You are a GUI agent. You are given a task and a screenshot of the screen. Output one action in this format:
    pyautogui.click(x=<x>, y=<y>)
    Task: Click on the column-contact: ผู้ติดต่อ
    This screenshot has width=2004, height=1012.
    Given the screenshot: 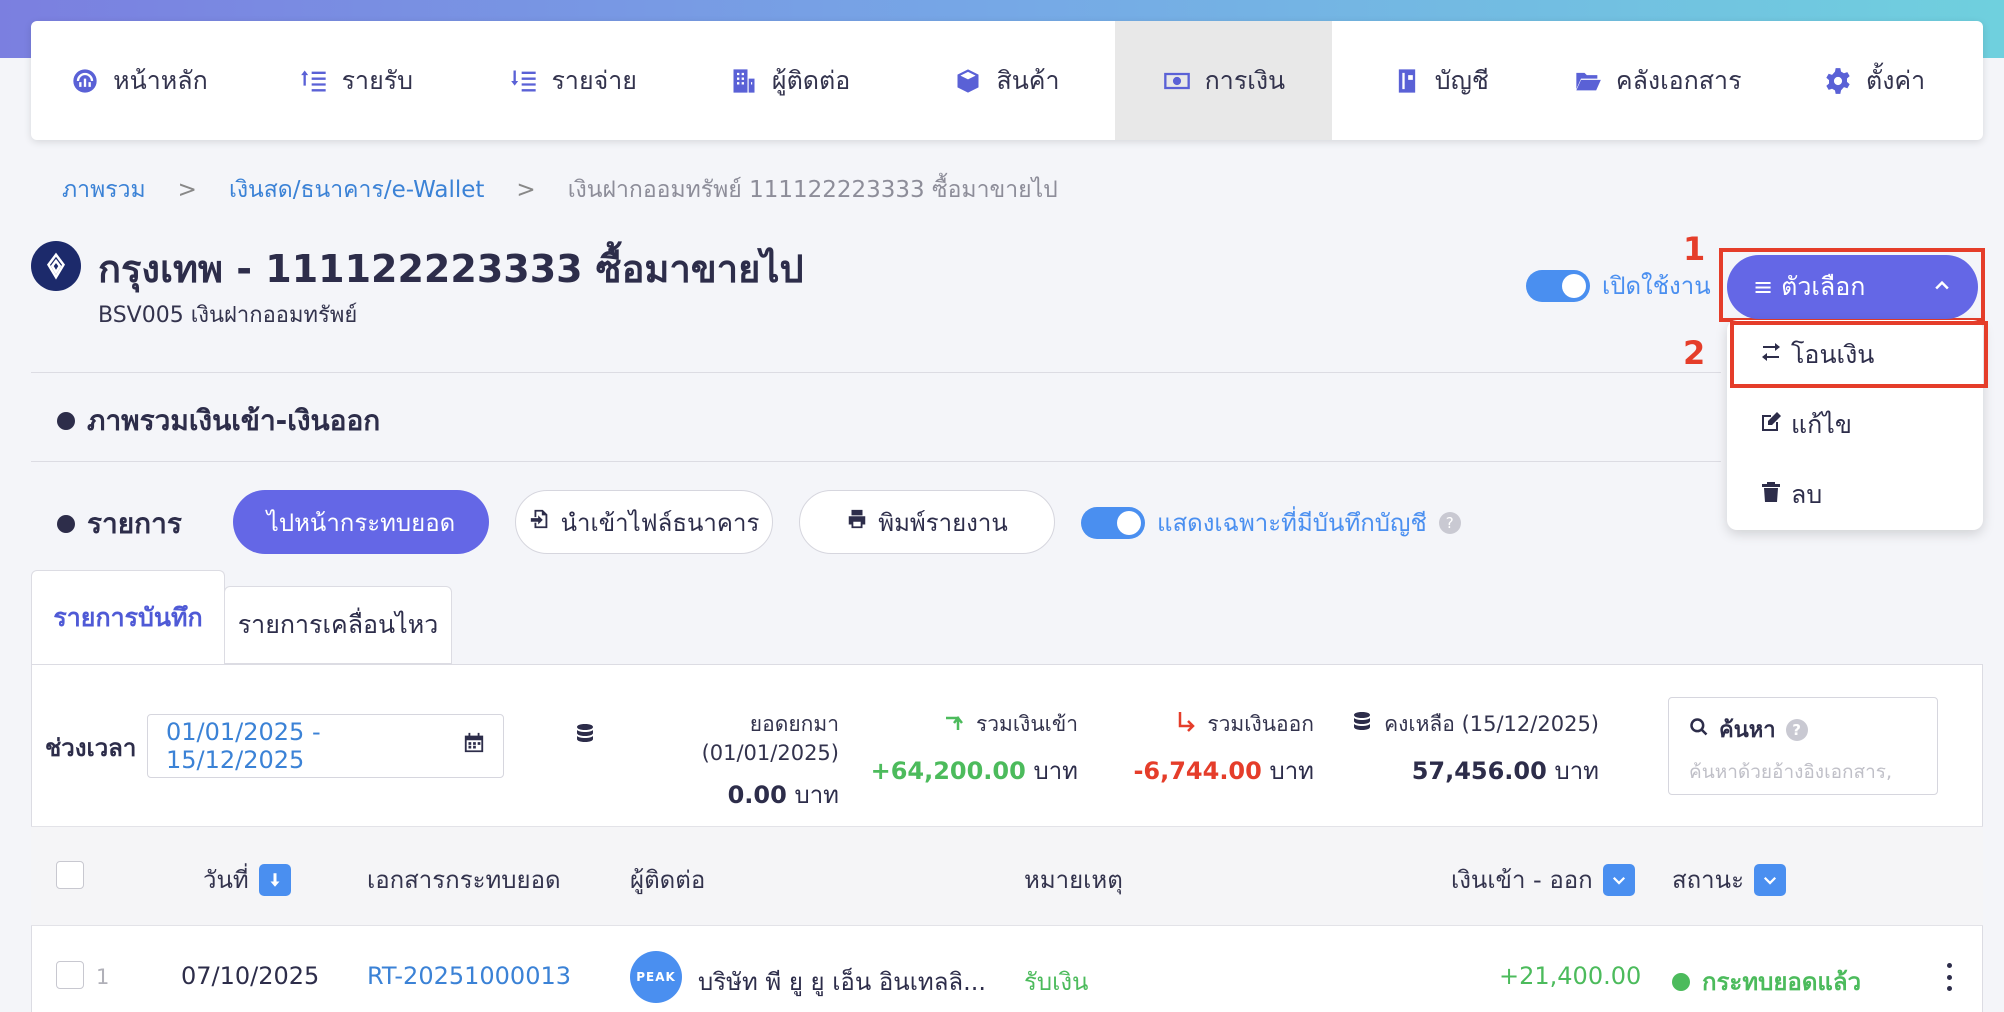 What is the action you would take?
    pyautogui.click(x=668, y=880)
    